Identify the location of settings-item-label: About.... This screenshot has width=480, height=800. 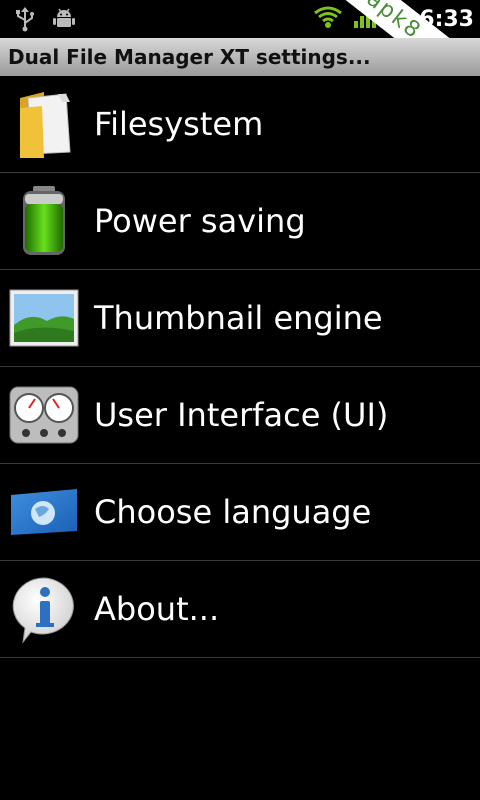
(157, 609).